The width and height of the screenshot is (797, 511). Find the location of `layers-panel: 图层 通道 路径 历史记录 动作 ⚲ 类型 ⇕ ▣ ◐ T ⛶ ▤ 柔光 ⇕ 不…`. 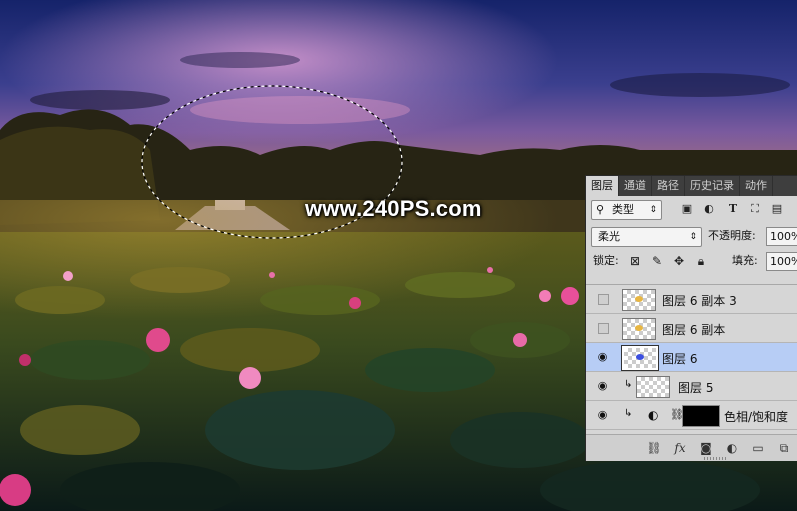

layers-panel: 图层 通道 路径 历史记录 动作 ⚲ 类型 ⇕ ▣ ◐ T ⛶ ▤ 柔光 ⇕ 不… is located at coordinates (691, 318).